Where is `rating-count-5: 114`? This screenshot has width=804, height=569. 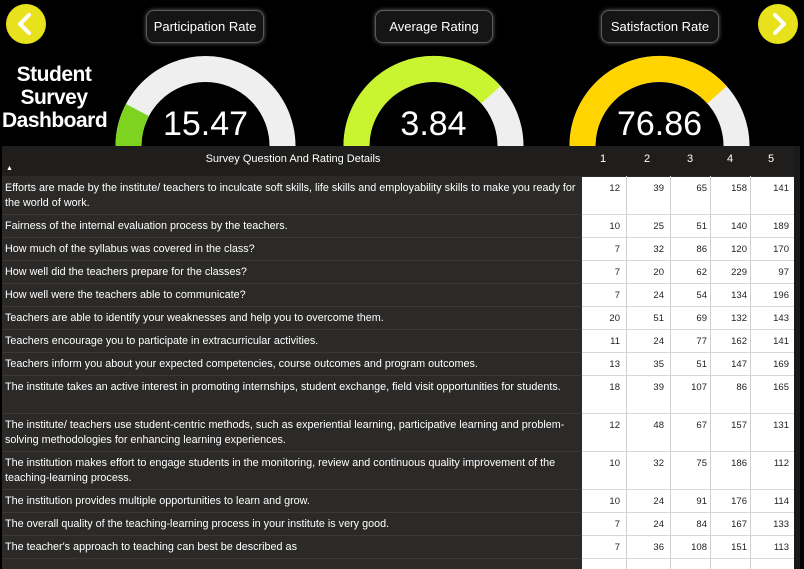
rating-count-5: 114 is located at coordinates (781, 501).